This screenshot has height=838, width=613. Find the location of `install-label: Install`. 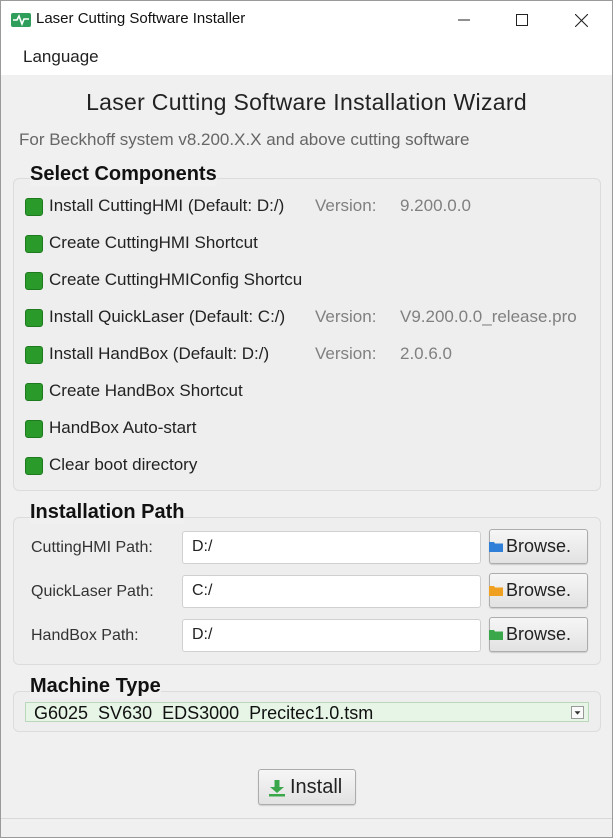

install-label: Install is located at coordinates (316, 787).